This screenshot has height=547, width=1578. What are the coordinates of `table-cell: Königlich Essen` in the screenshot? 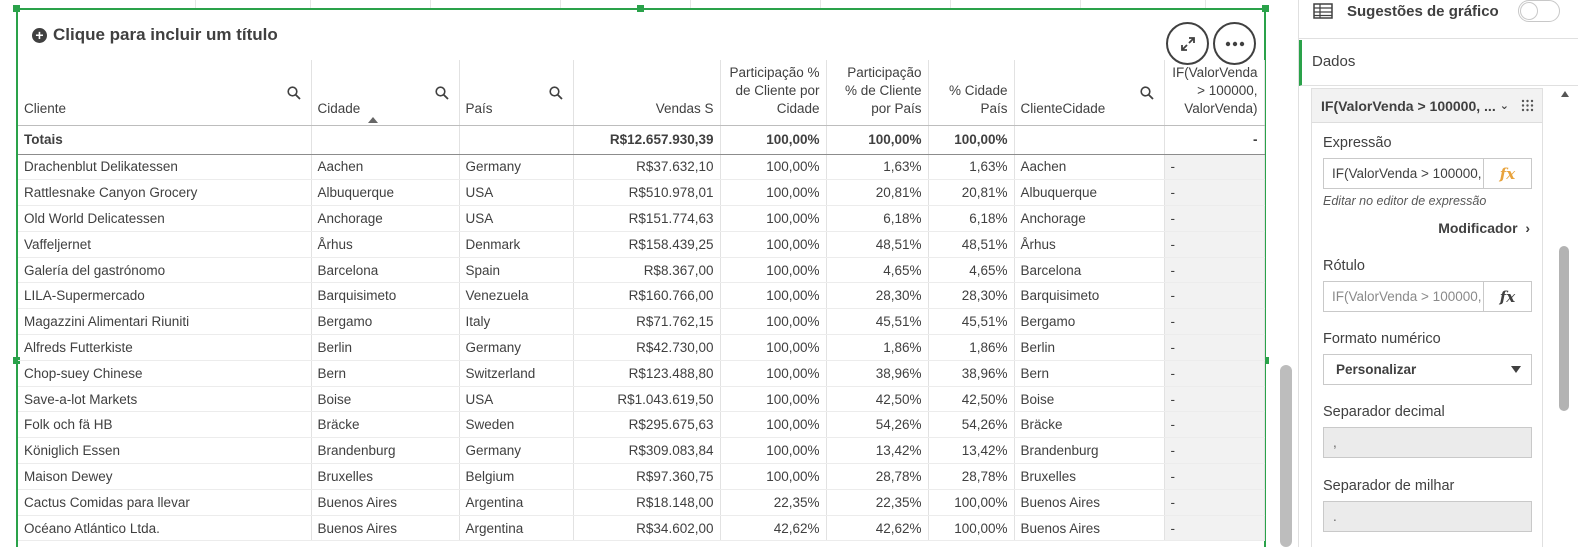 It's located at (165, 451).